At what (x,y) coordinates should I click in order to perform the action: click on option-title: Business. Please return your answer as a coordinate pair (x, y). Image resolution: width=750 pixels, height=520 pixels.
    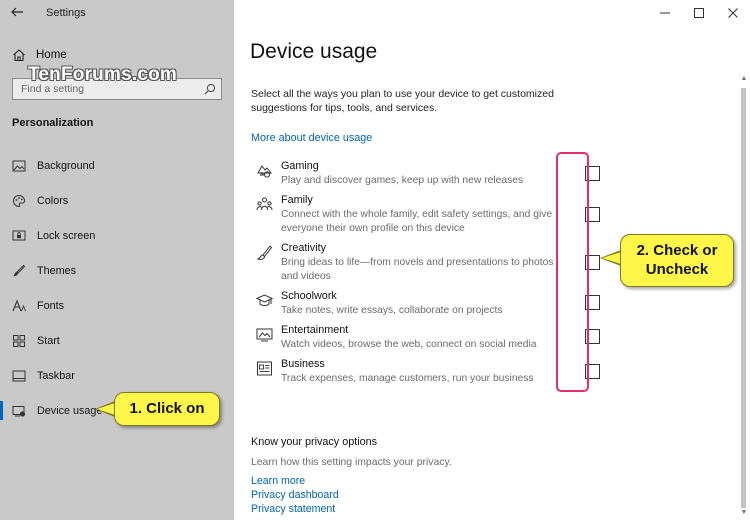
    Looking at the image, I should click on (303, 364).